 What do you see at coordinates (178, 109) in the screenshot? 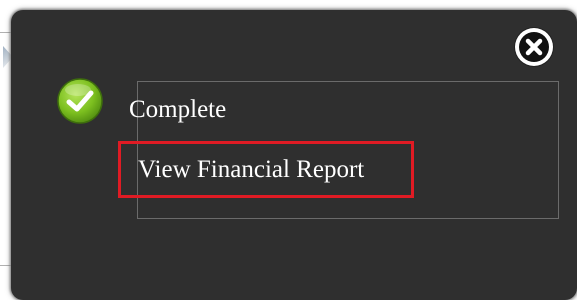
I see `status-label: Complete` at bounding box center [178, 109].